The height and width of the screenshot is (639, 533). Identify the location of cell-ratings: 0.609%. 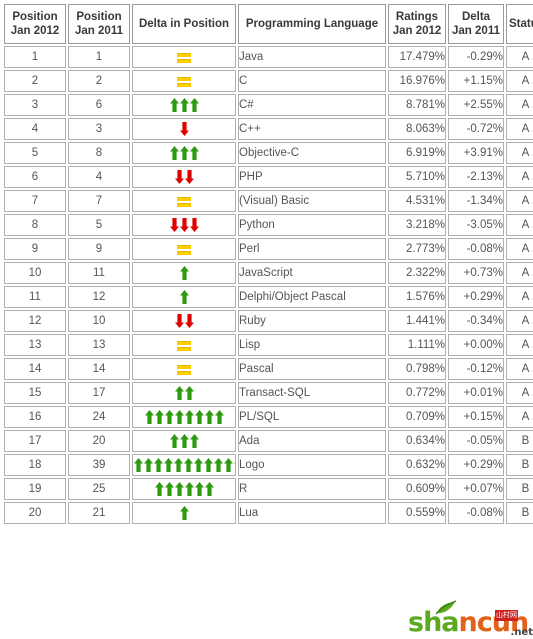
(417, 489).